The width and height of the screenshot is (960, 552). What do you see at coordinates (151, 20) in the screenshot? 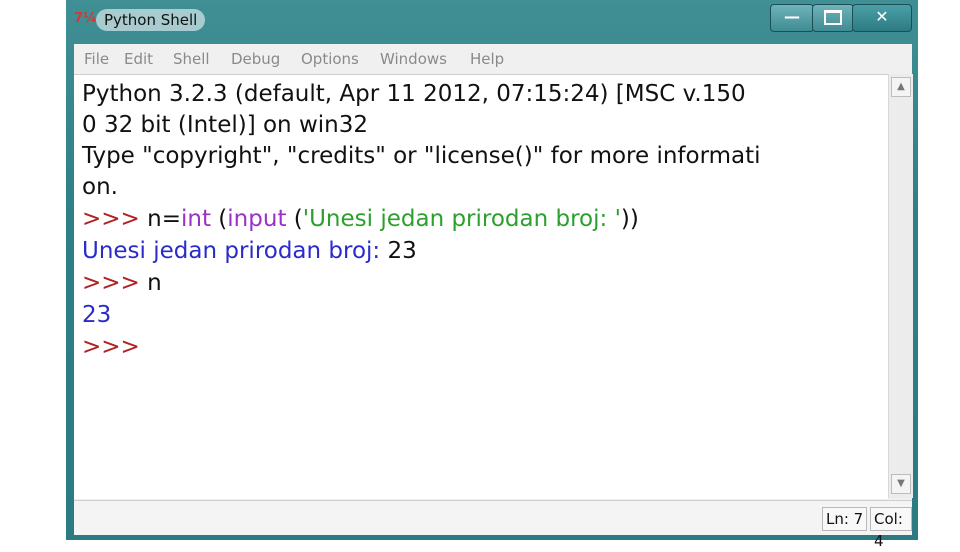
I see `window-title: Python Shell` at bounding box center [151, 20].